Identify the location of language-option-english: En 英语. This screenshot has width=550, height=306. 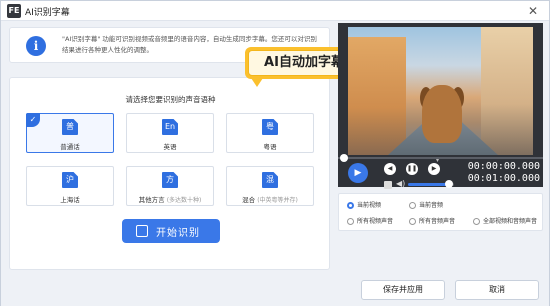
(170, 133).